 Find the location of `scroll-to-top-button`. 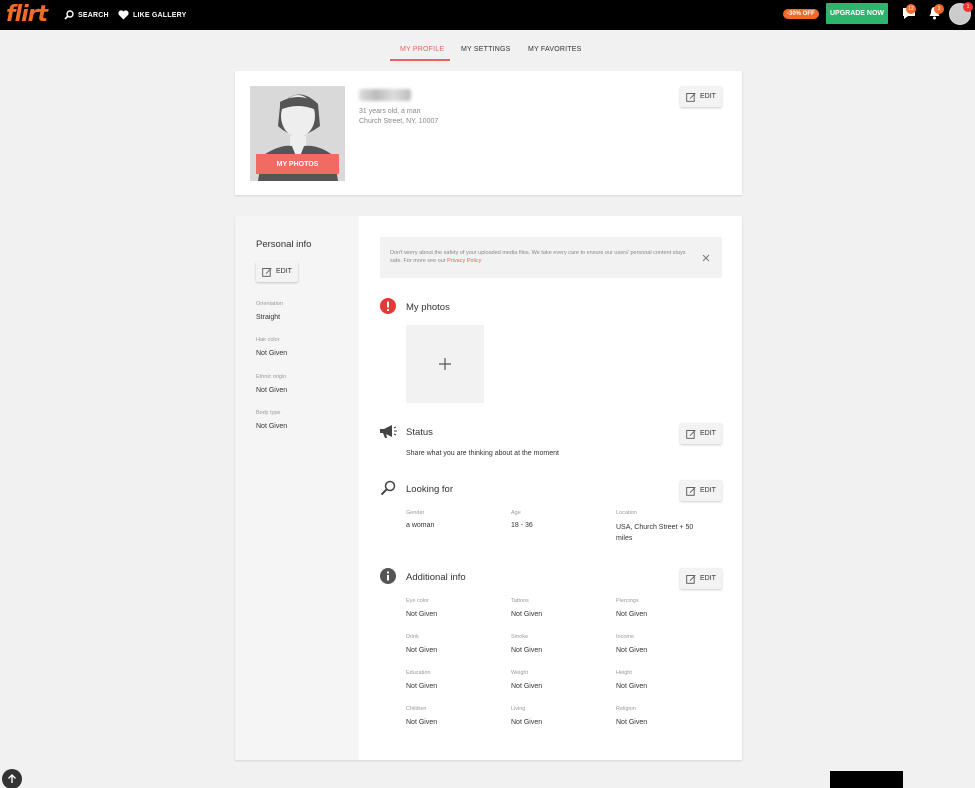

scroll-to-top-button is located at coordinates (12, 778).